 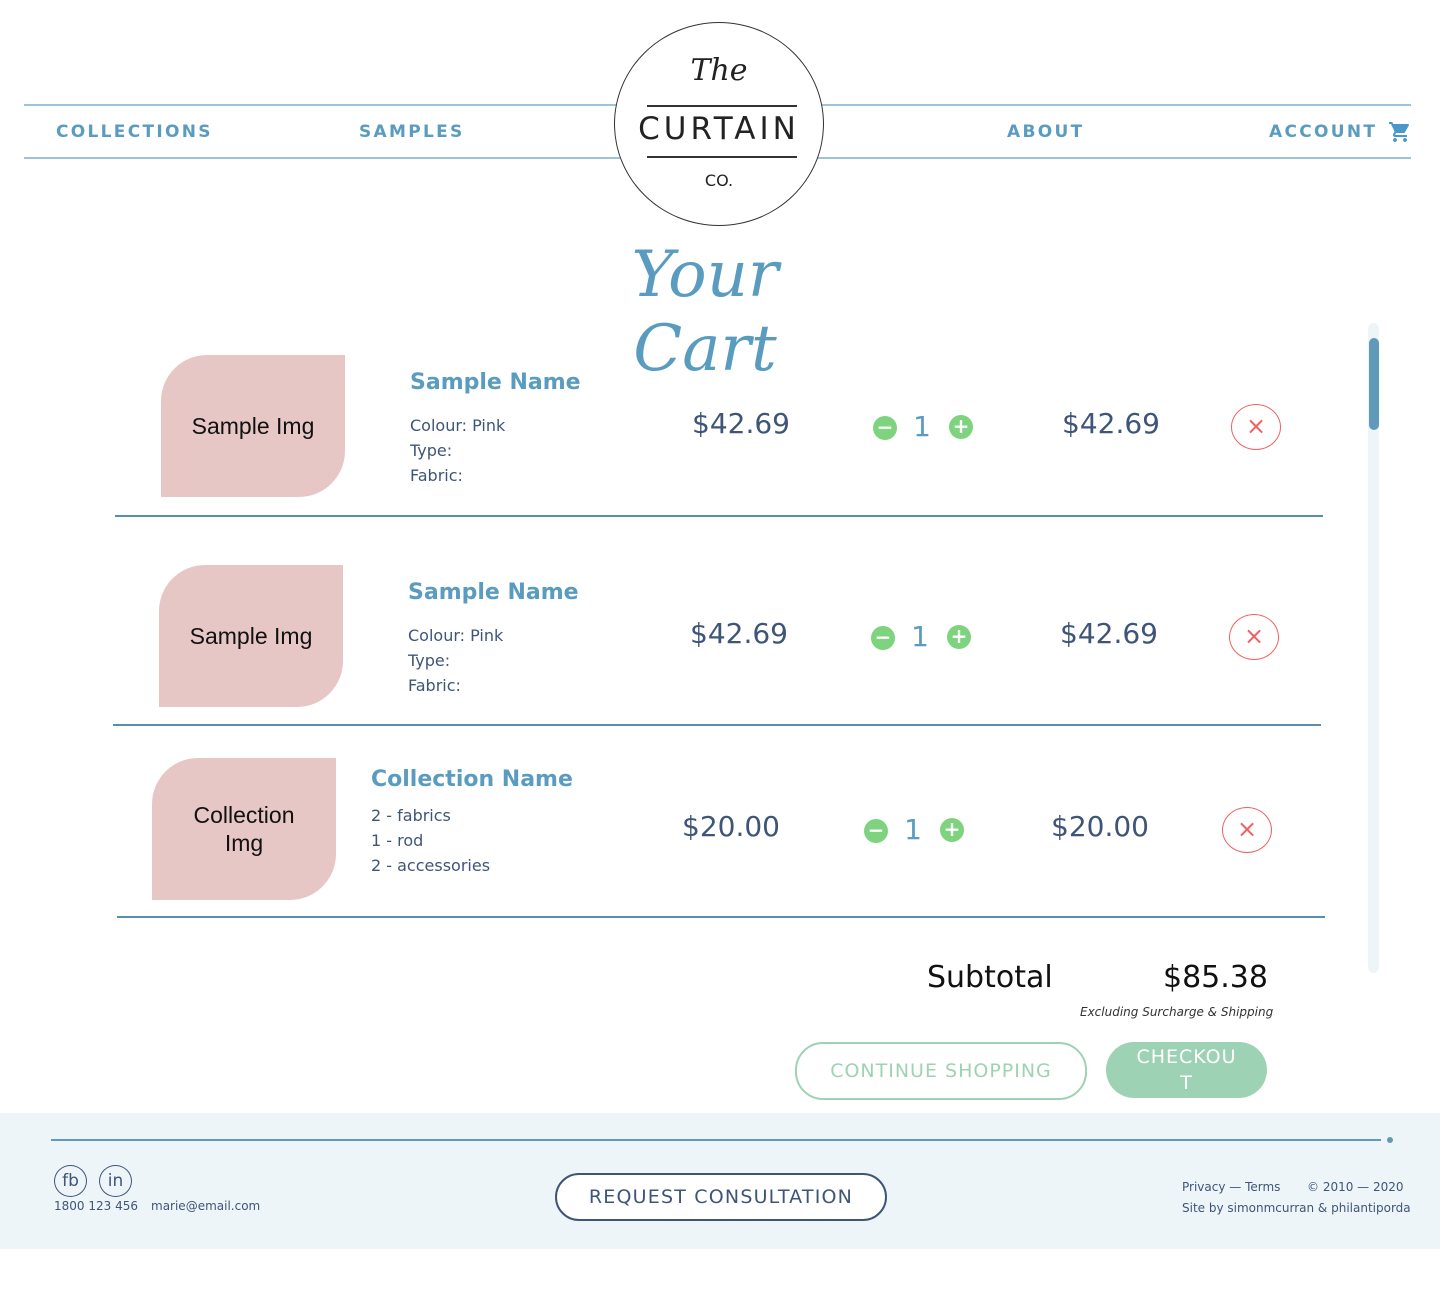 What do you see at coordinates (70, 1181) in the screenshot?
I see `facebook-icon: fb` at bounding box center [70, 1181].